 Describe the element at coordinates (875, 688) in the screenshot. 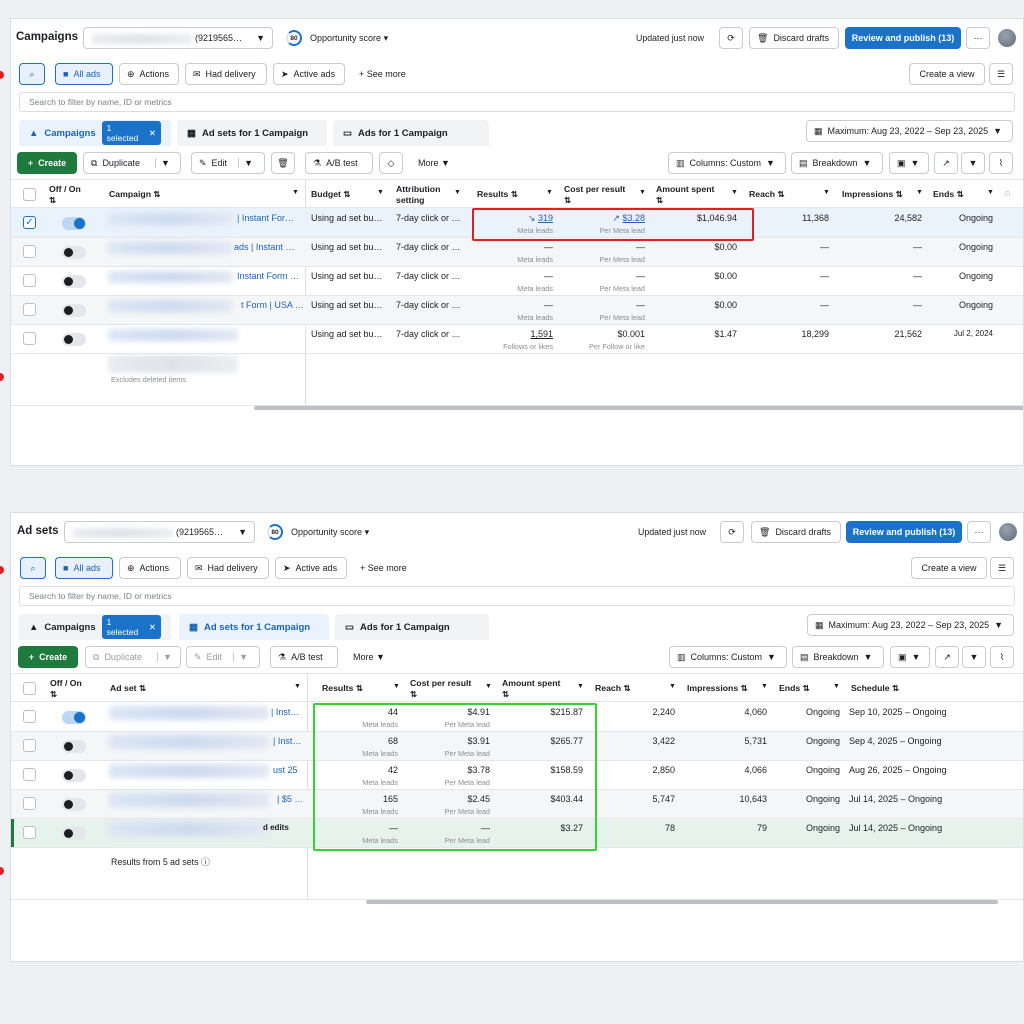

I see `header-schedule: Schedule ⇅` at that location.